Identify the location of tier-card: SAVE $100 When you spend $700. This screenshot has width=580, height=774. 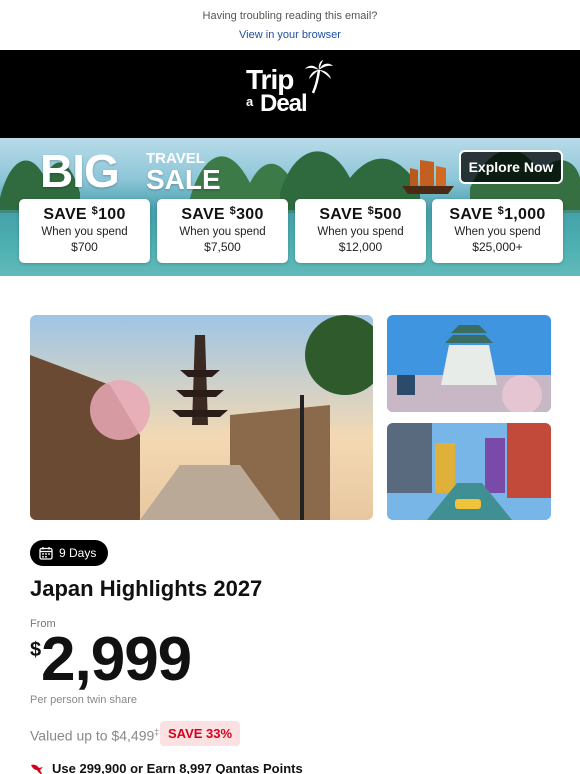
(84, 231).